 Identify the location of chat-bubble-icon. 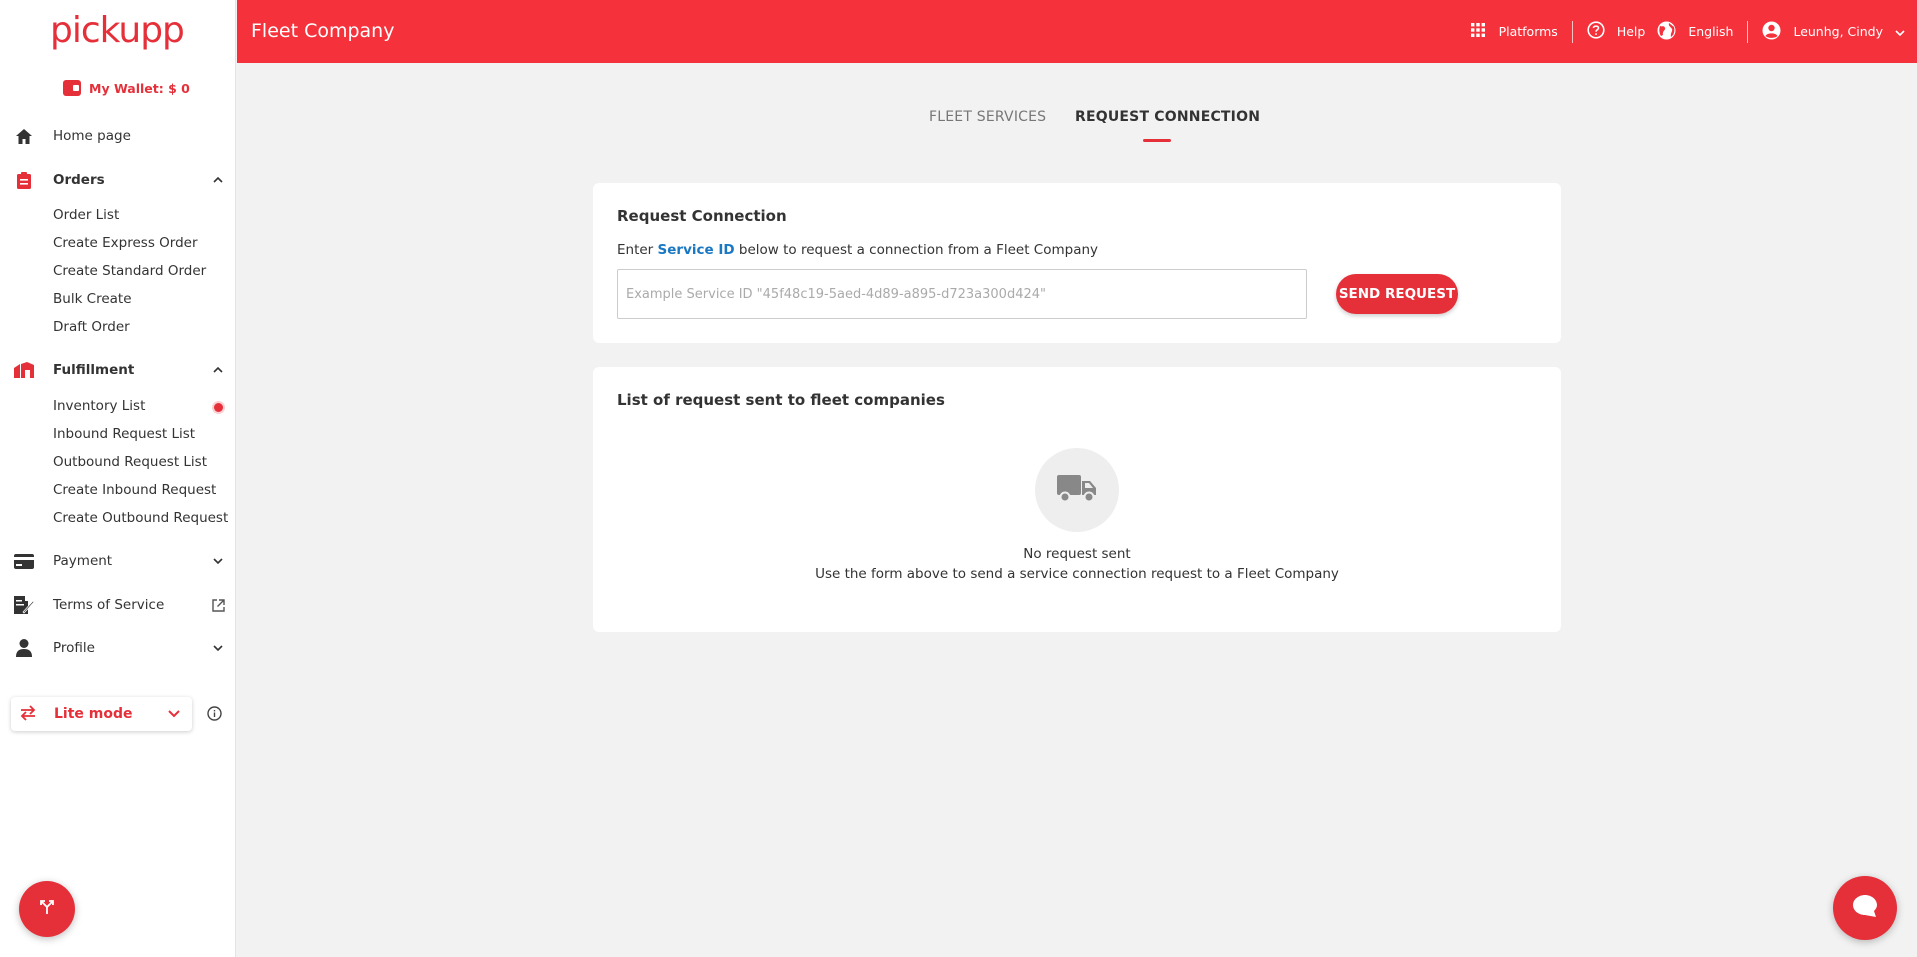
(1865, 908).